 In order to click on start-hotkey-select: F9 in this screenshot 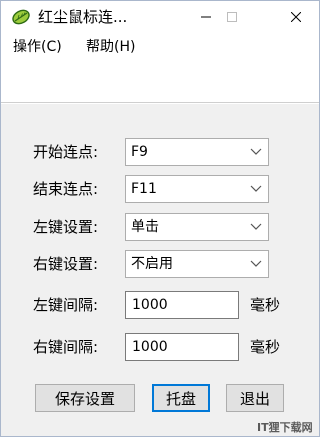, I will do `click(197, 152)`.